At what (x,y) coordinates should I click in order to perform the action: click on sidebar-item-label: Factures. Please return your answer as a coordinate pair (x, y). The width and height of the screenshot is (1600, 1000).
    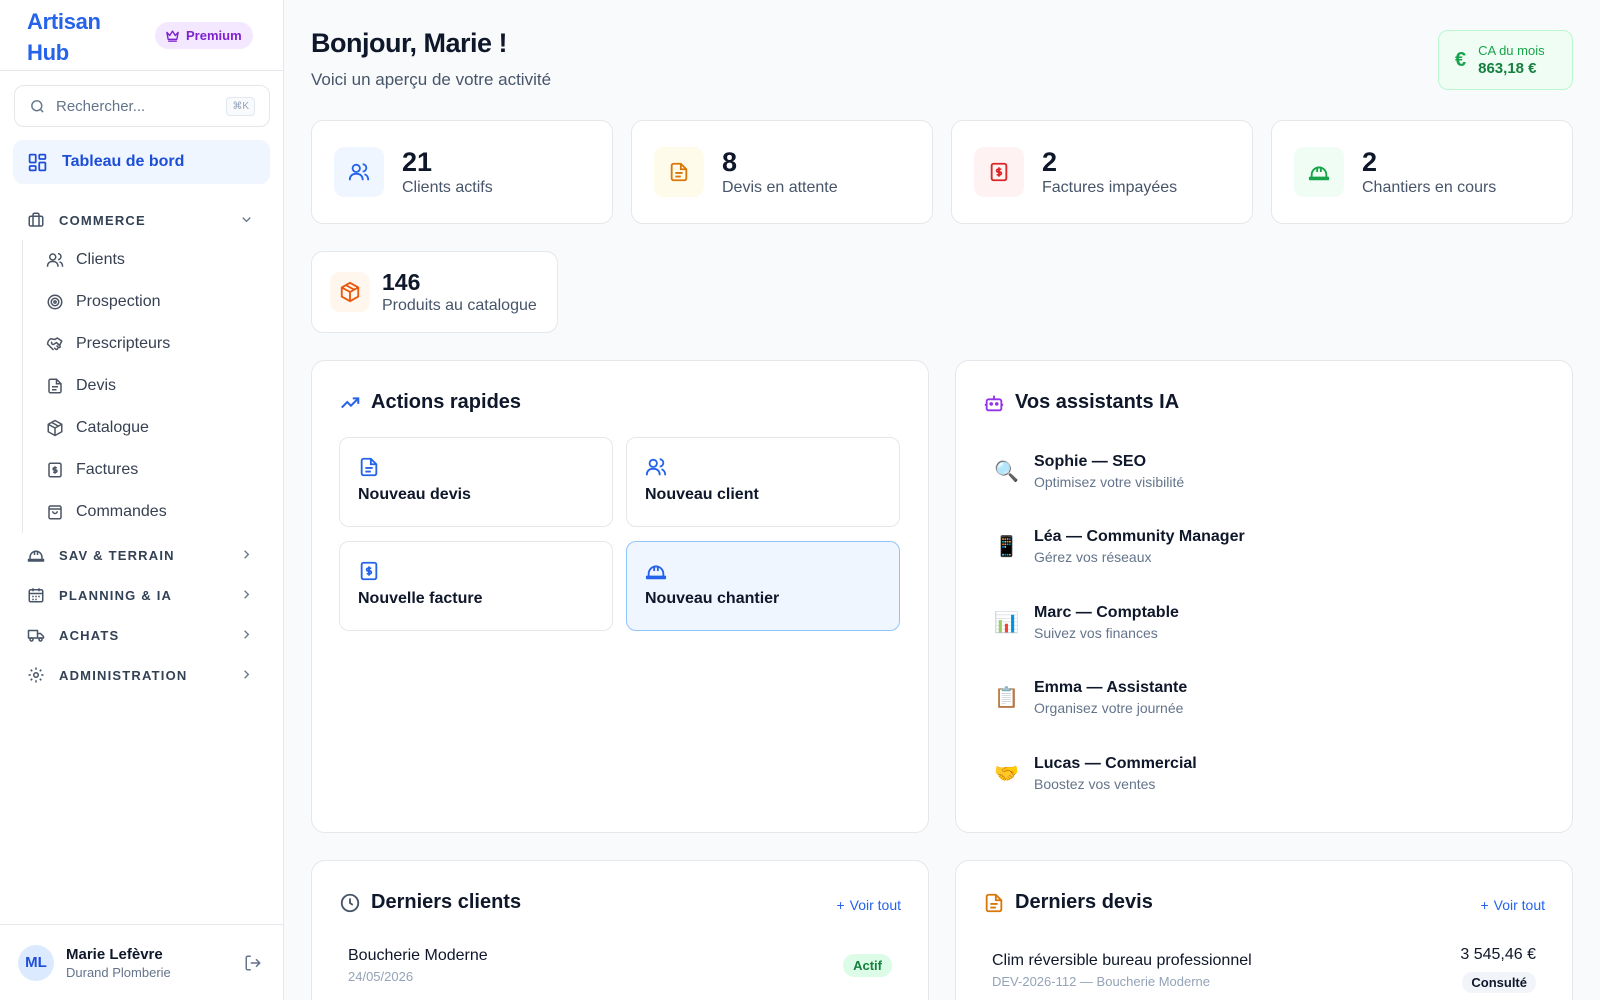
    Looking at the image, I should click on (107, 469).